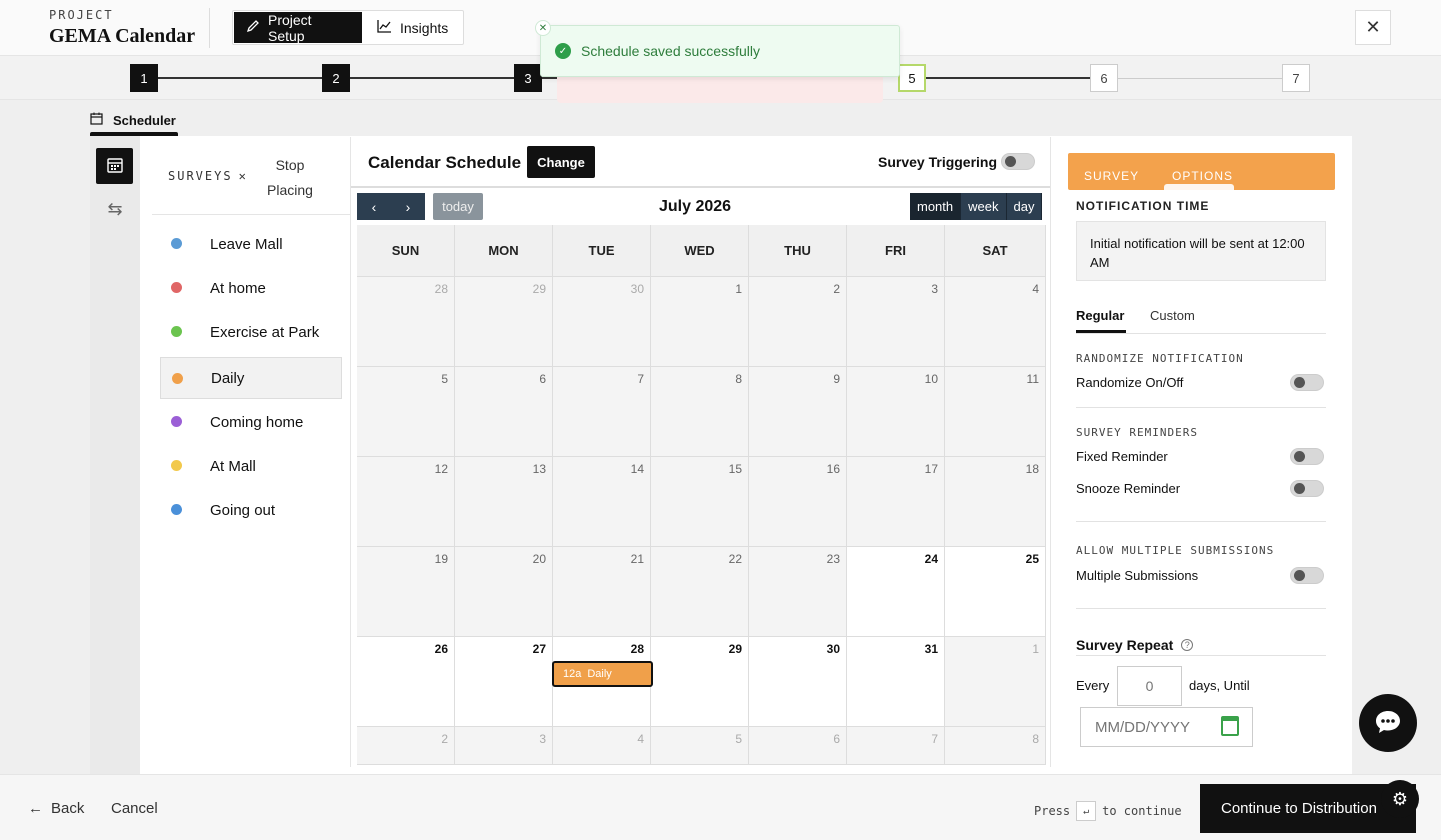 This screenshot has width=1441, height=840. What do you see at coordinates (1122, 456) in the screenshot?
I see `fixed-reminder-label: Fixed Reminder` at bounding box center [1122, 456].